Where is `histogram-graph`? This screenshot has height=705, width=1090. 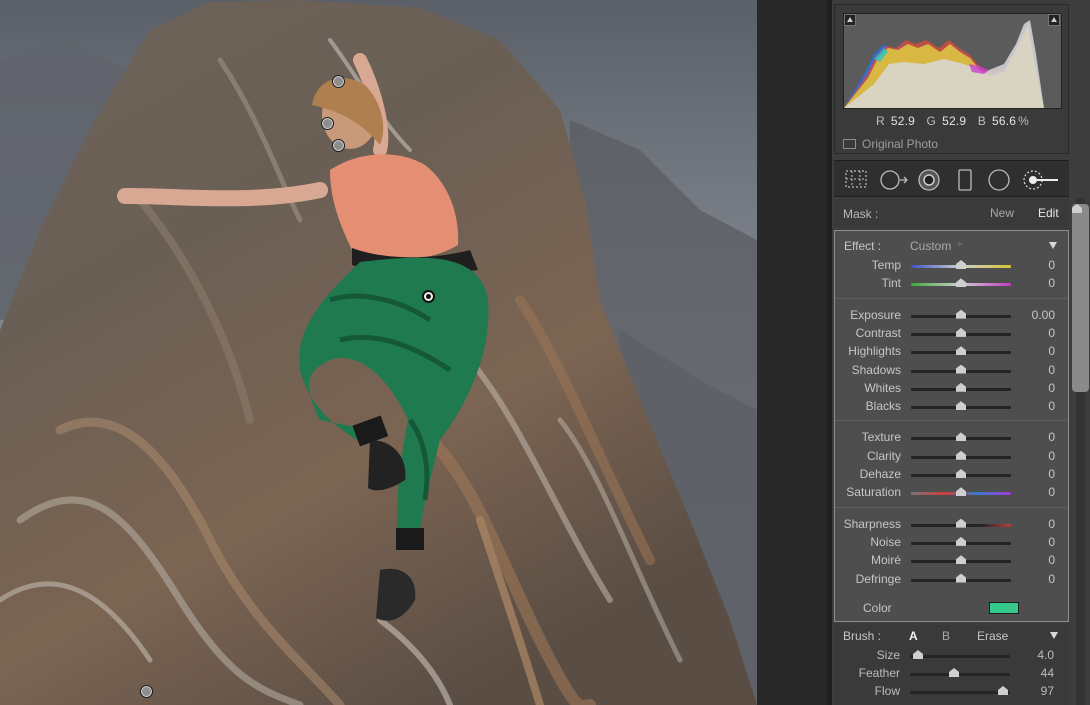
histogram-graph is located at coordinates (952, 61).